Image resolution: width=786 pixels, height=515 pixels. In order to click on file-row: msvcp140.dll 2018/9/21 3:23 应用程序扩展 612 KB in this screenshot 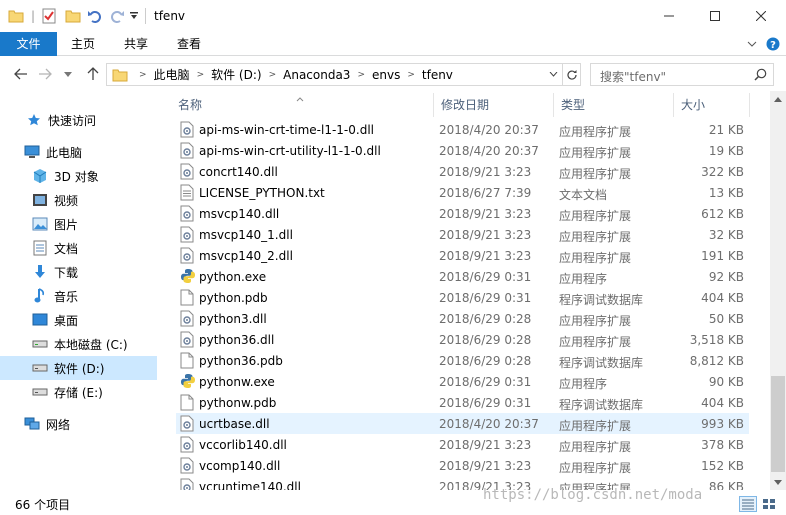, I will do `click(462, 213)`.